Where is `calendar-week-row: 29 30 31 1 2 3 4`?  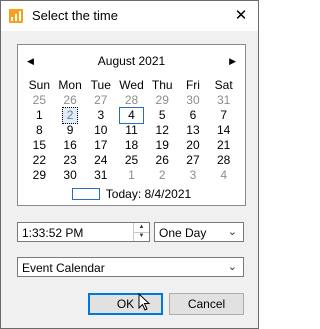
calendar-week-row: 29 30 31 1 2 3 4 is located at coordinates (131, 175).